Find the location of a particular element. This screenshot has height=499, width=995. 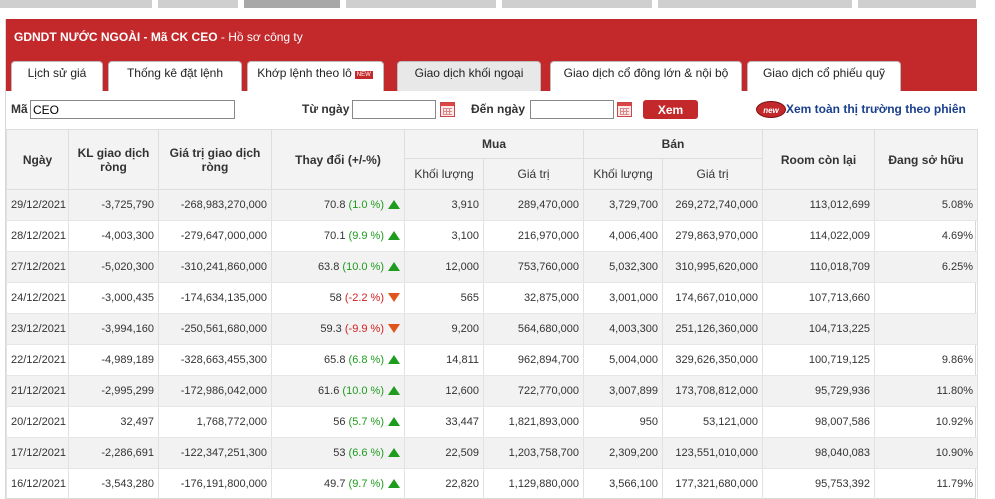

date-cell: 21/12/2021 is located at coordinates (37, 391).